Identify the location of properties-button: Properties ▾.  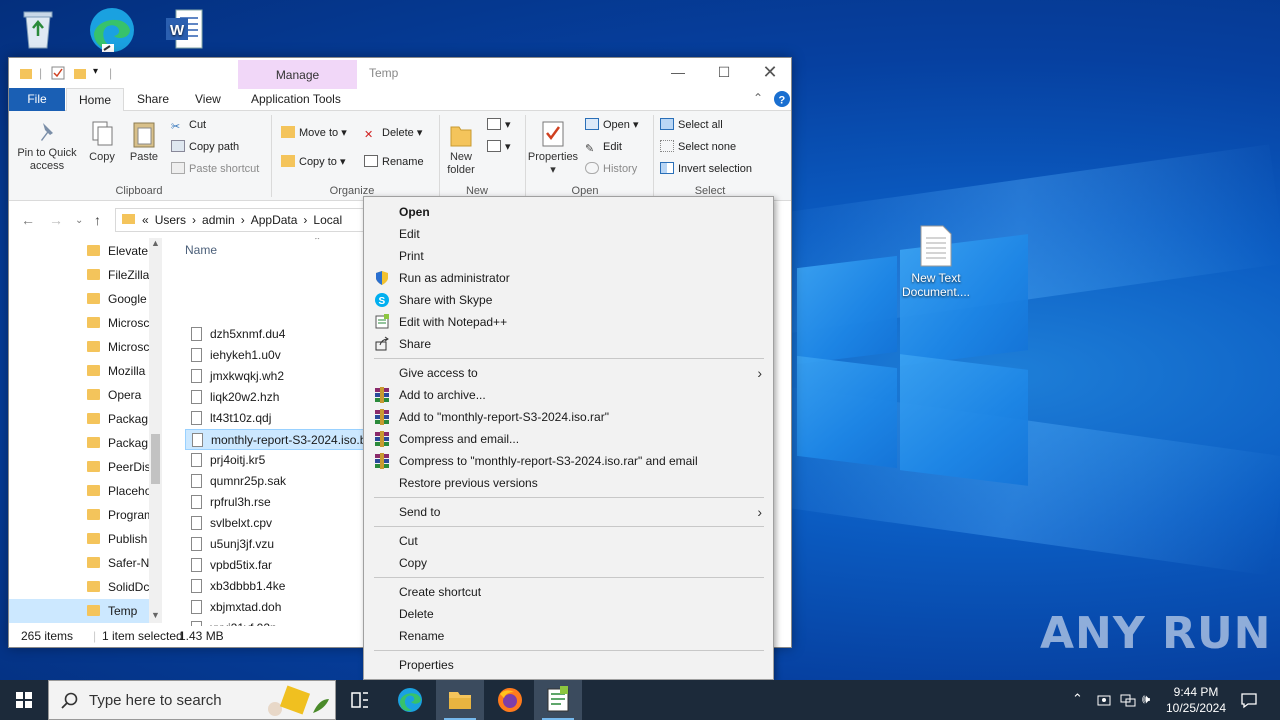
(553, 148).